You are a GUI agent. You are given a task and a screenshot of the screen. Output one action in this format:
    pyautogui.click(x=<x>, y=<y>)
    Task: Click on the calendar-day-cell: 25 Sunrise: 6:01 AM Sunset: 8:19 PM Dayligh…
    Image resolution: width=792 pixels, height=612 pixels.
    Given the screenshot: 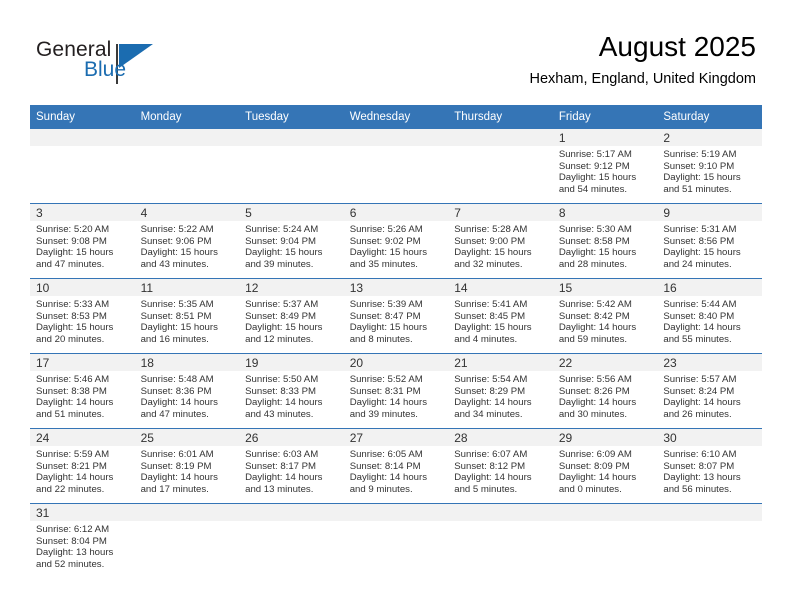 What is the action you would take?
    pyautogui.click(x=187, y=466)
    